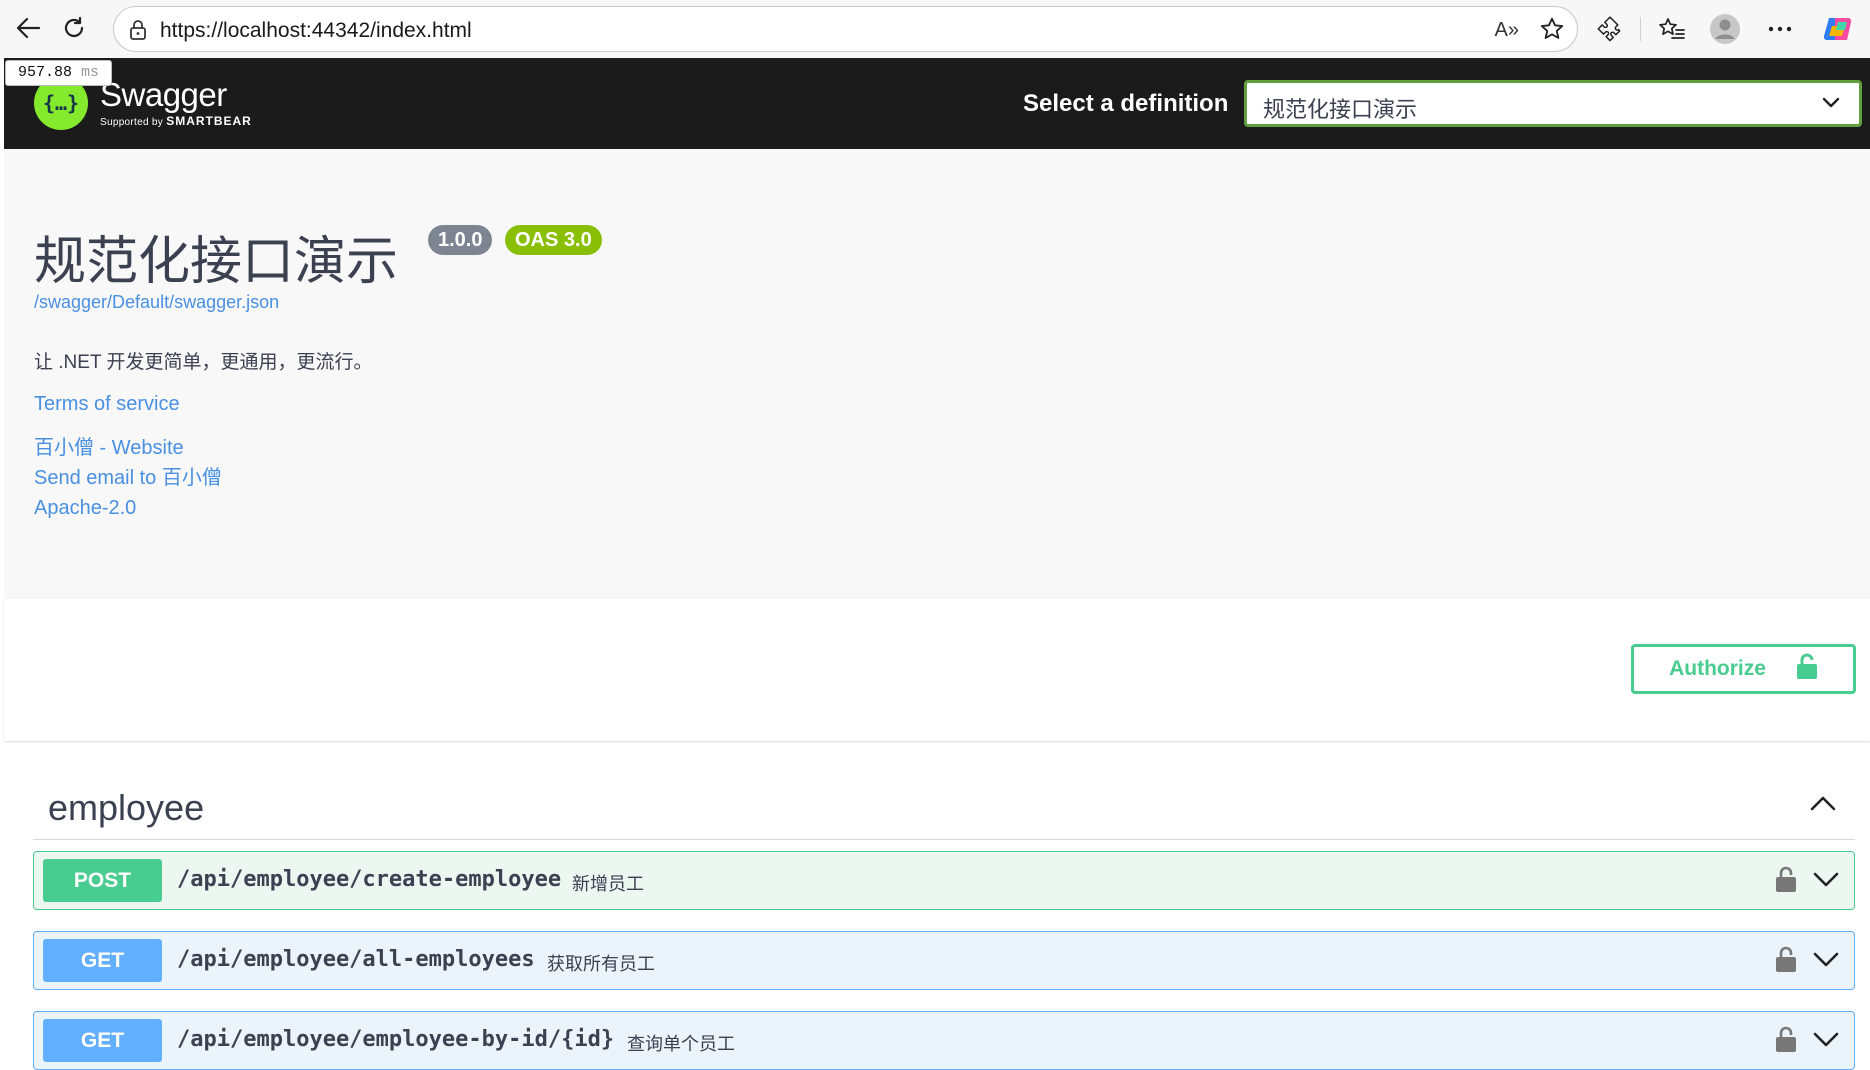  Describe the element at coordinates (1340, 108) in the screenshot. I see `definition-select-value: 规范化接口演示` at that location.